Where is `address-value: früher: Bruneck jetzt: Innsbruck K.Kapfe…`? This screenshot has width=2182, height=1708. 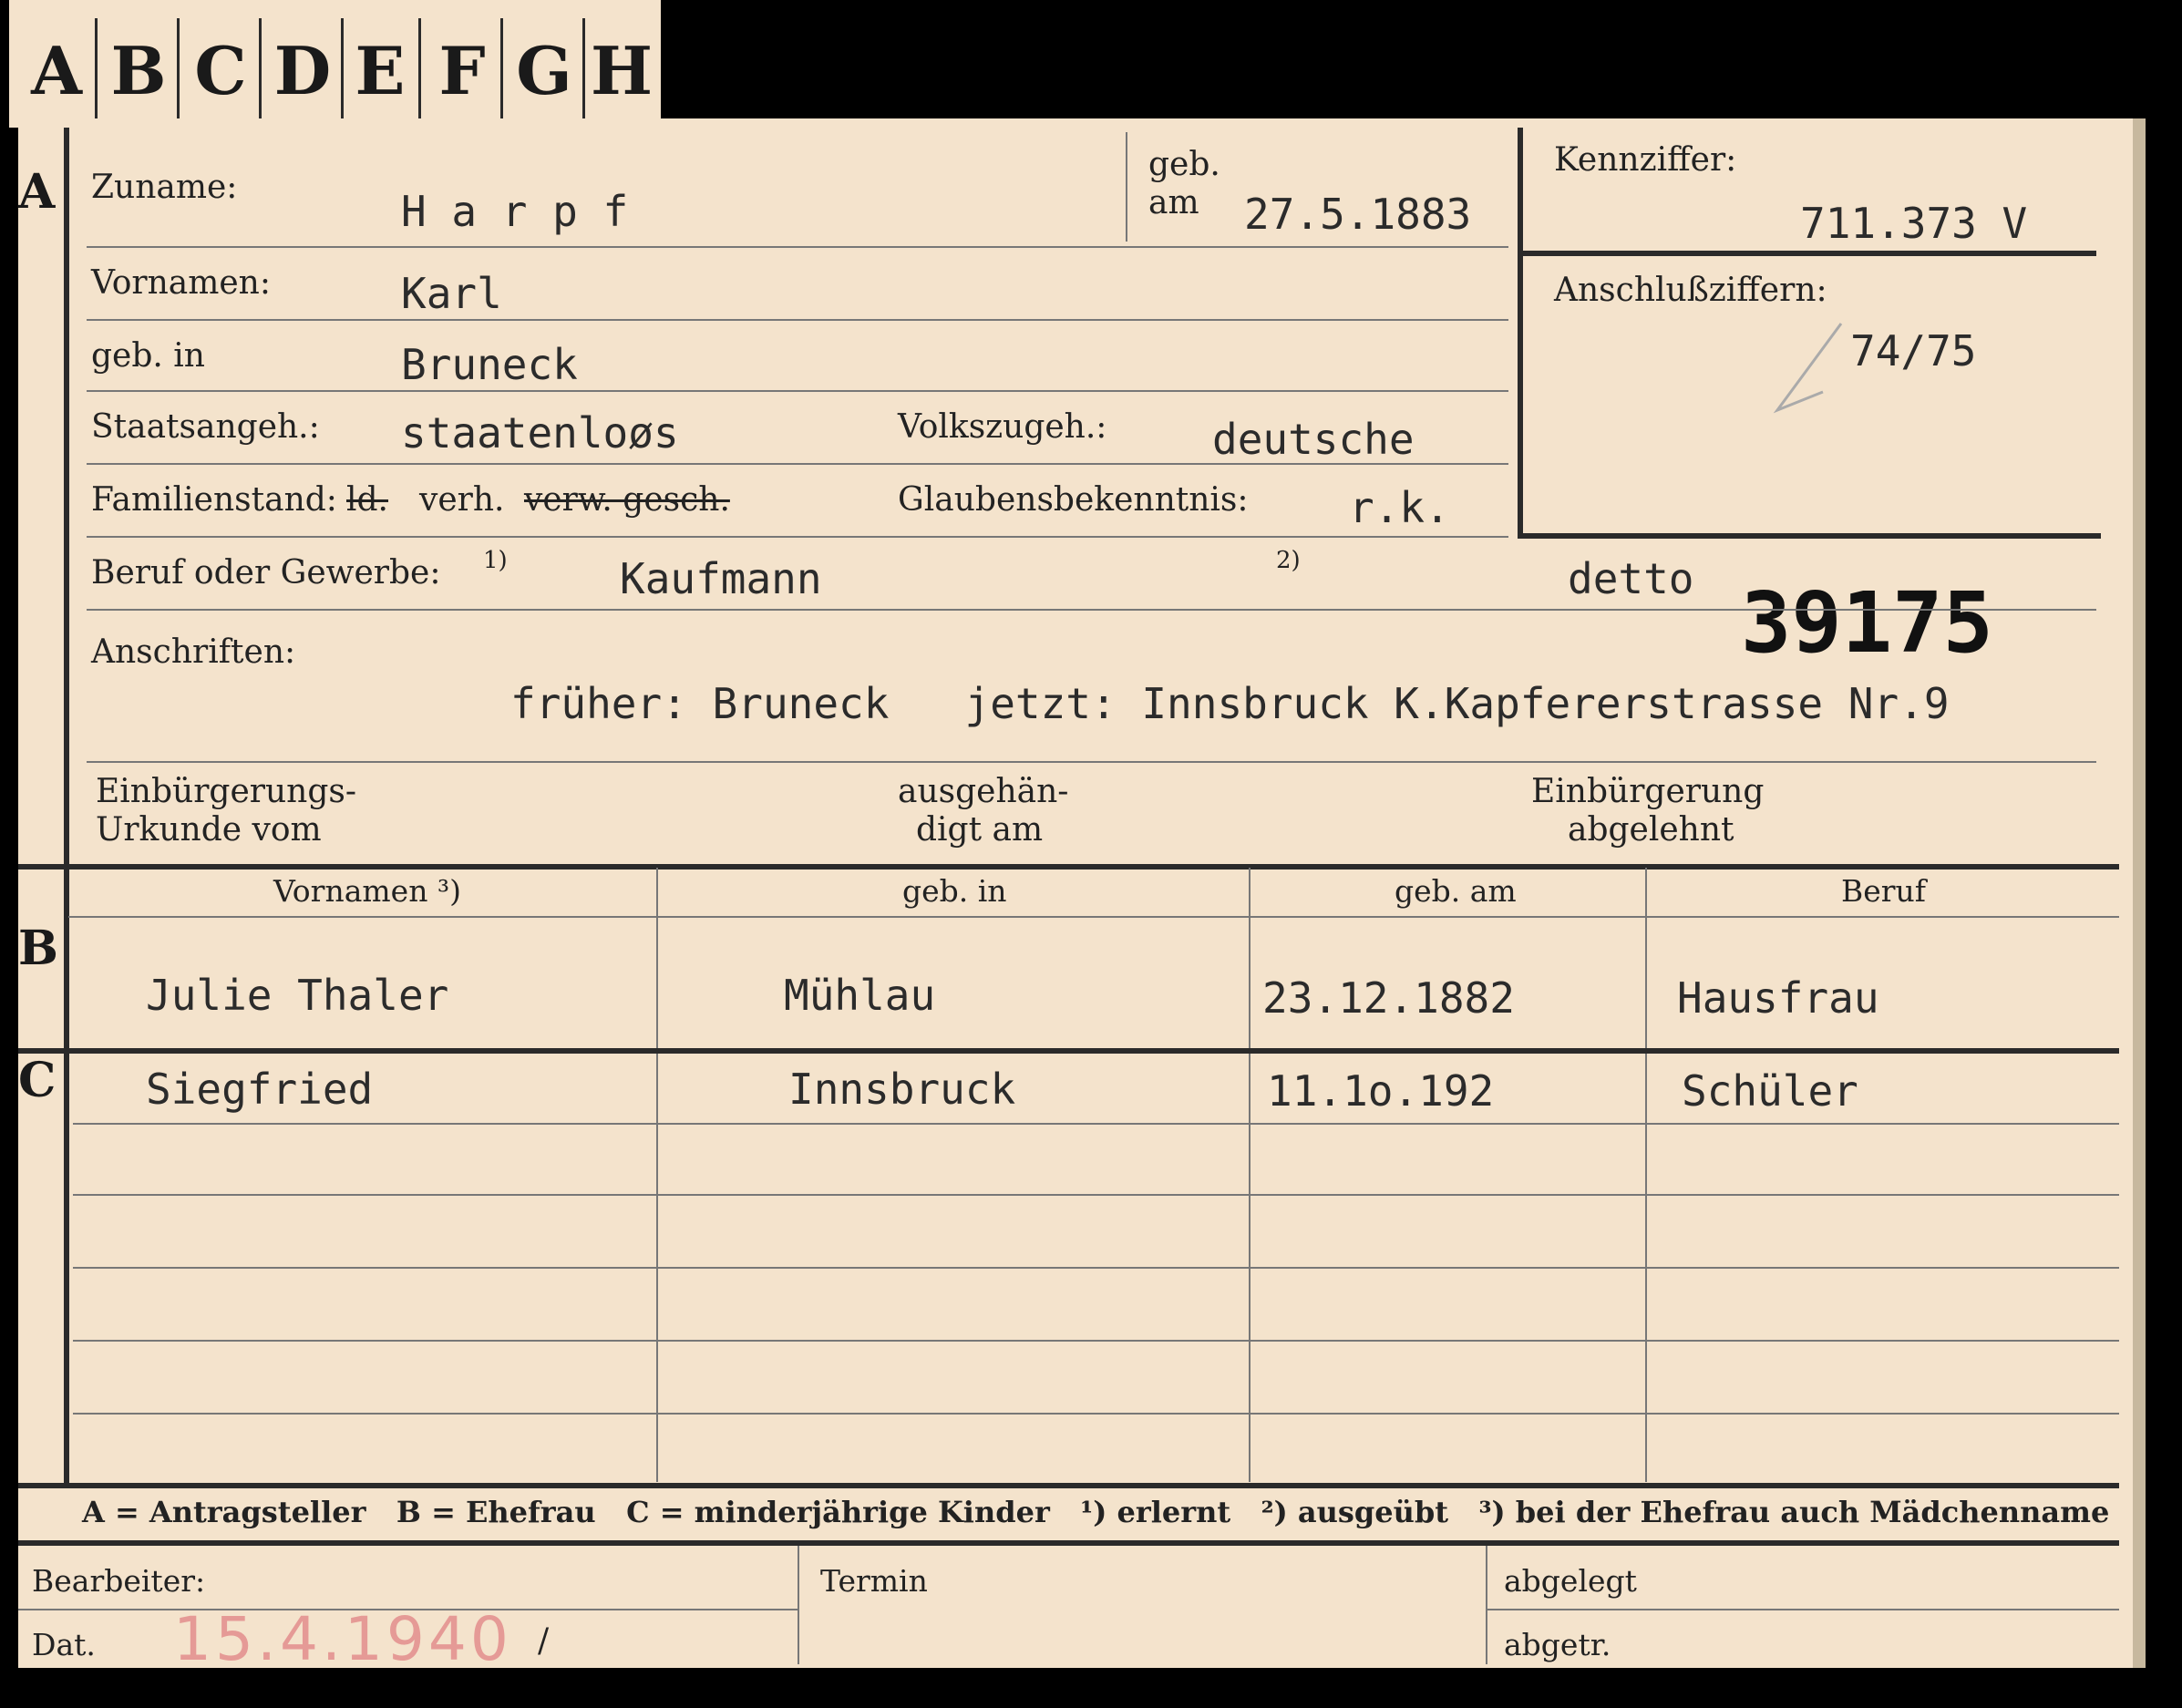 address-value: früher: Bruneck jetzt: Innsbruck K.Kapfe… is located at coordinates (1230, 703).